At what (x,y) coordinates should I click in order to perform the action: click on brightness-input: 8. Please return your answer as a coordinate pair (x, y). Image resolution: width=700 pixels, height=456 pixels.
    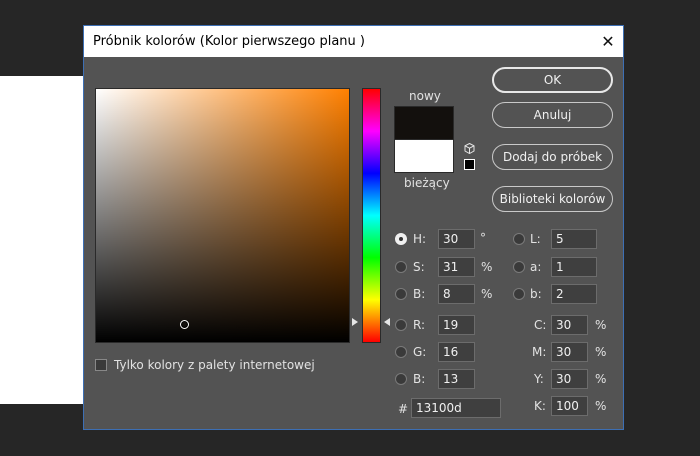
    Looking at the image, I should click on (456, 294).